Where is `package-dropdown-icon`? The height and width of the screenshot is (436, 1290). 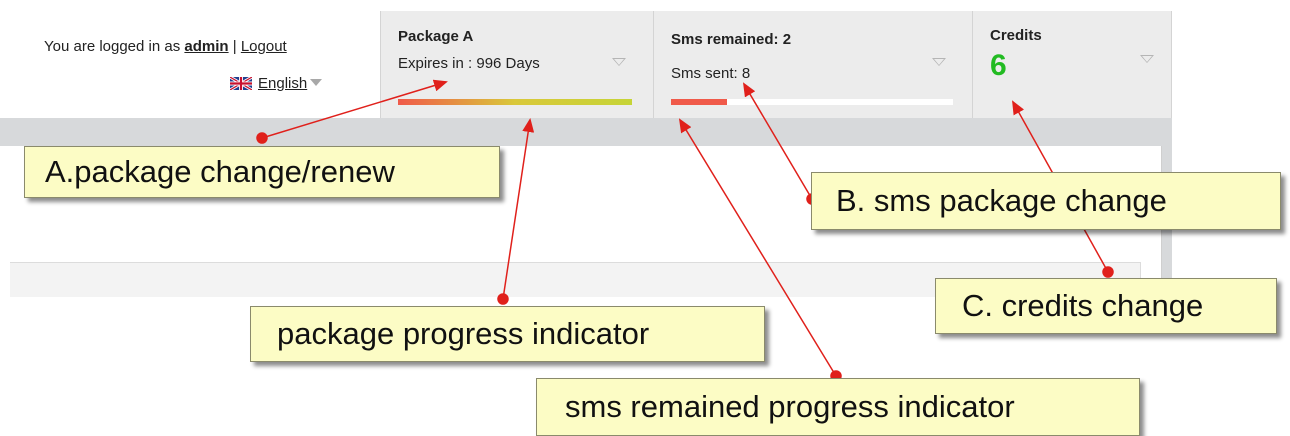
package-dropdown-icon is located at coordinates (619, 62).